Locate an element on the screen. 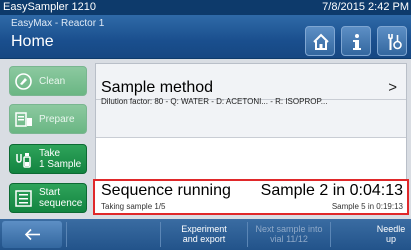 The image size is (411, 250). back-button is located at coordinates (32, 234).